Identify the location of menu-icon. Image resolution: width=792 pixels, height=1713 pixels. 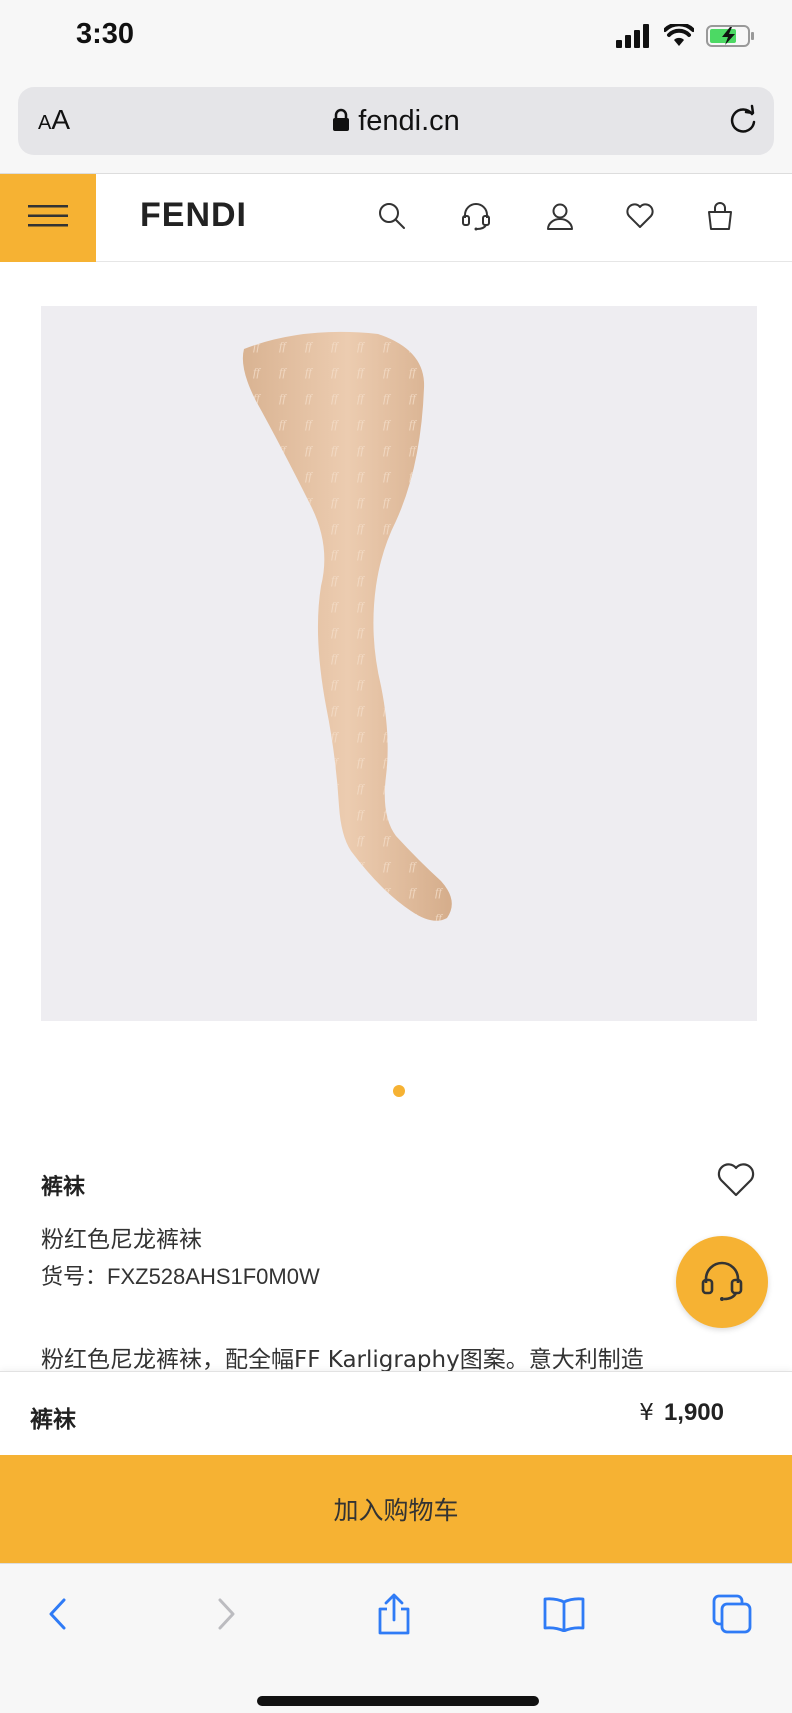
(48, 218).